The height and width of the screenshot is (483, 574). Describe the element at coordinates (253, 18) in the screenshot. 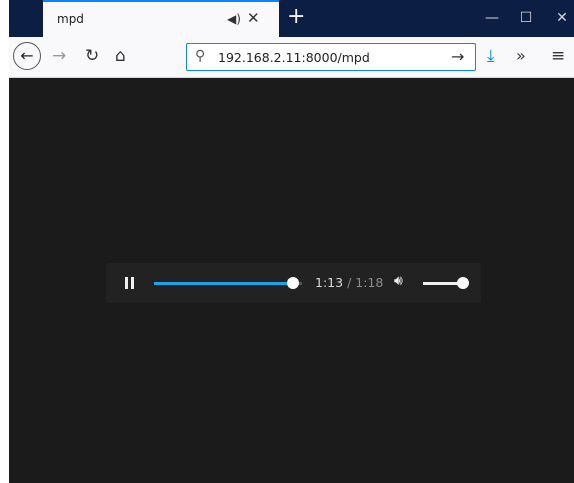

I see `close-icon: ✕` at that location.